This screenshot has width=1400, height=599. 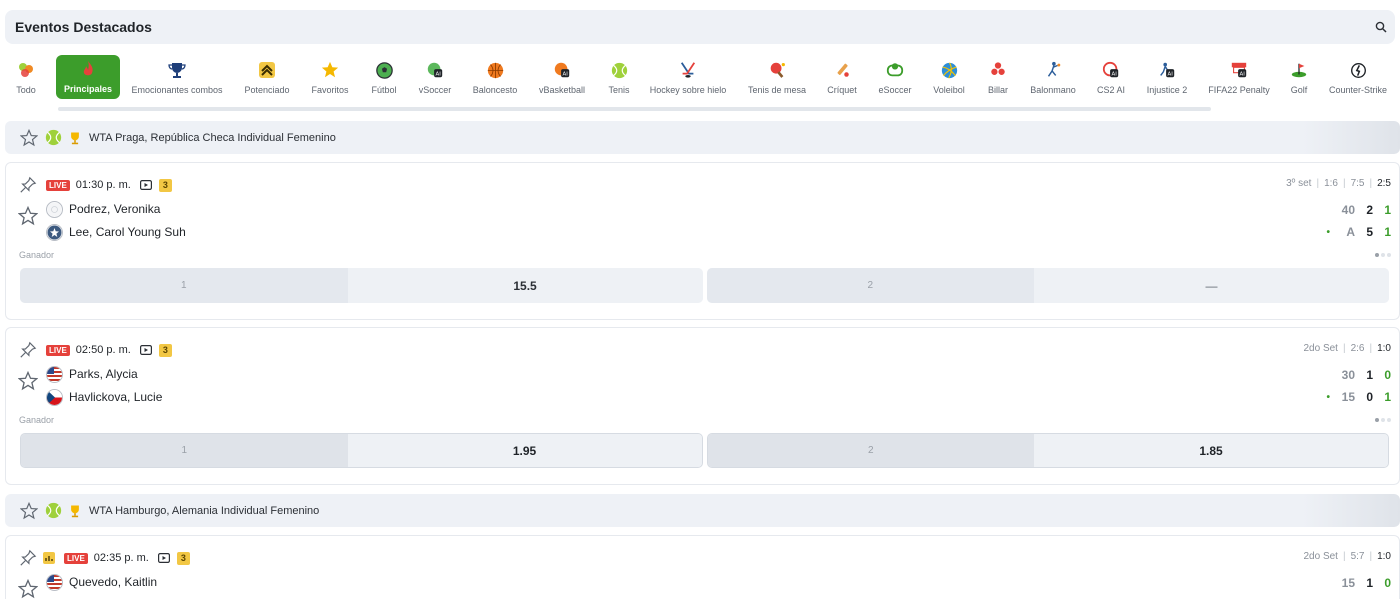 I want to click on sport-tab-golf: Golf, so click(x=1299, y=77).